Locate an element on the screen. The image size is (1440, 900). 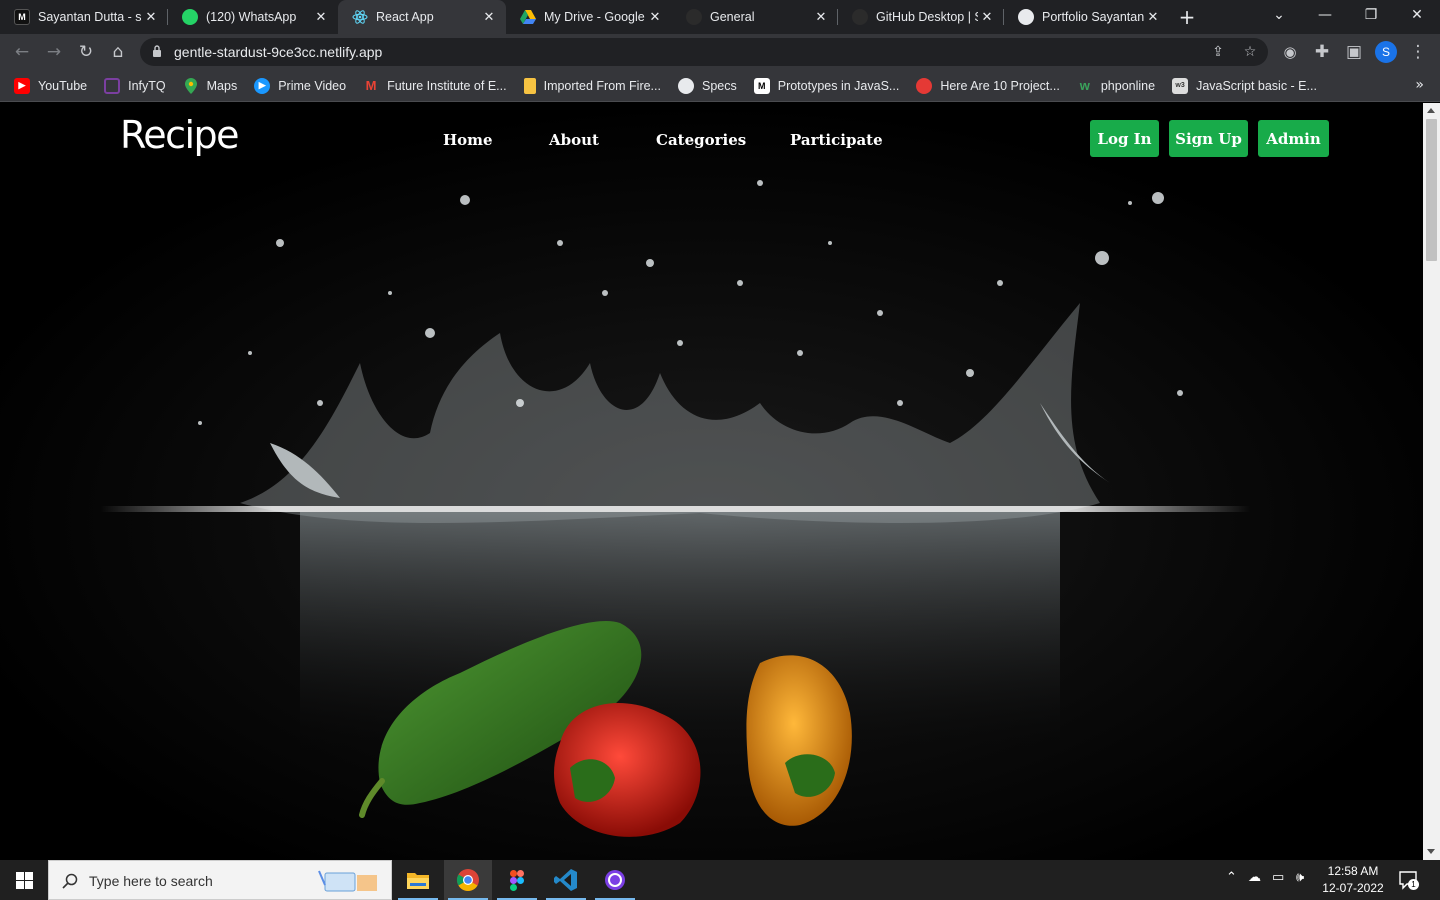
gmail-icon: M is located at coordinates (371, 85).